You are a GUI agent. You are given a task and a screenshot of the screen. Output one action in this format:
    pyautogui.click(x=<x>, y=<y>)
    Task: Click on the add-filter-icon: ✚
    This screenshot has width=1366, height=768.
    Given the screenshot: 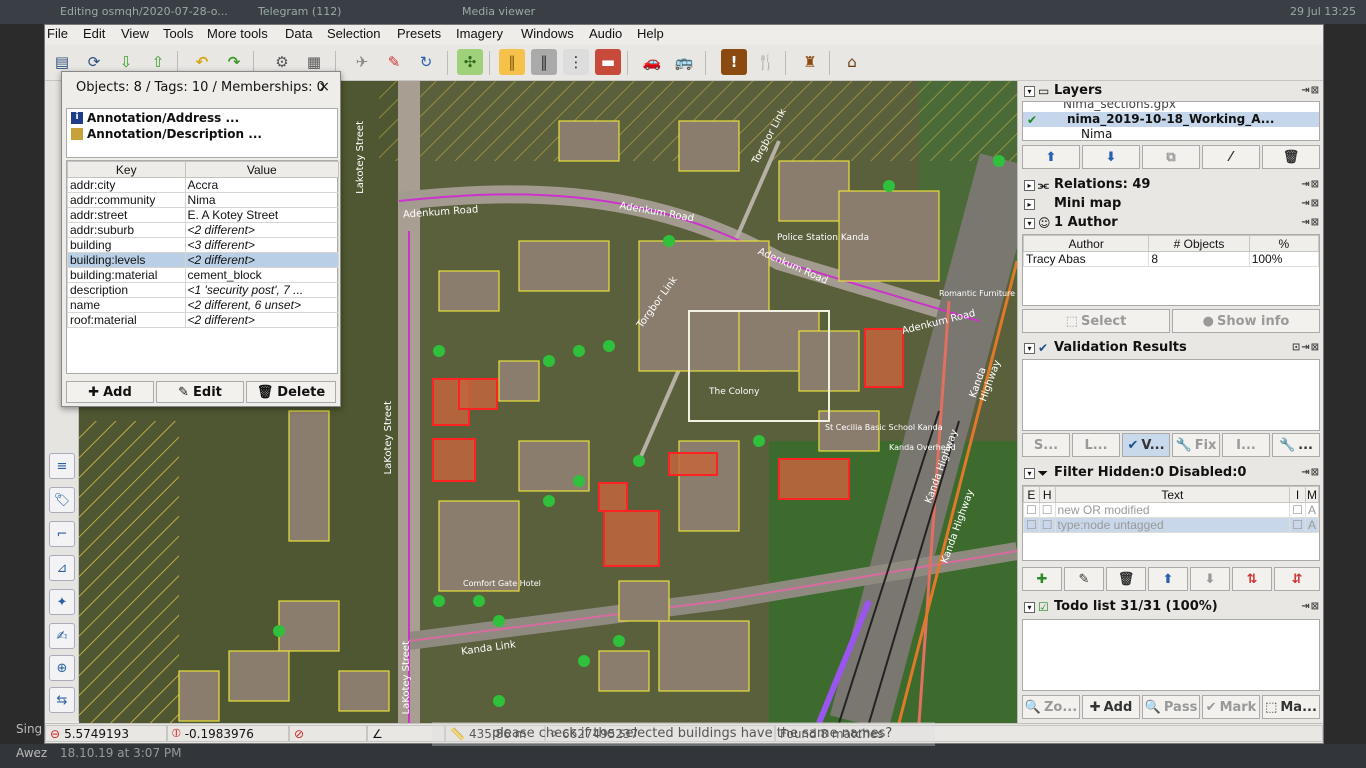 What is the action you would take?
    pyautogui.click(x=1042, y=579)
    